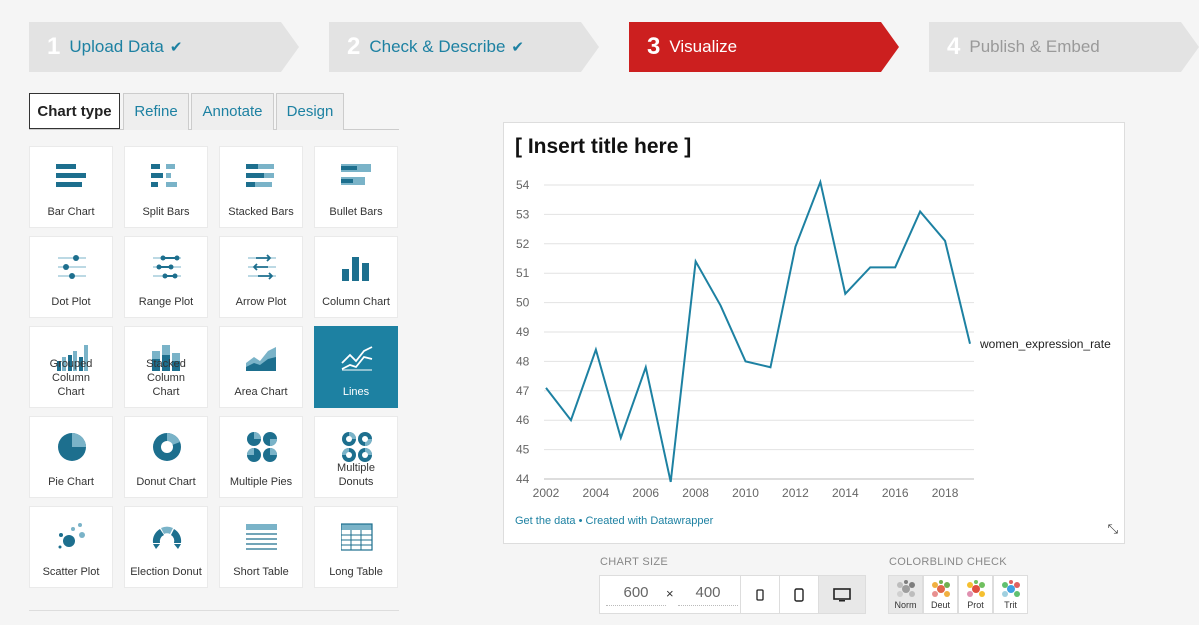 This screenshot has height=625, width=1199. What do you see at coordinates (357, 267) in the screenshot?
I see `column-chart-icon` at bounding box center [357, 267].